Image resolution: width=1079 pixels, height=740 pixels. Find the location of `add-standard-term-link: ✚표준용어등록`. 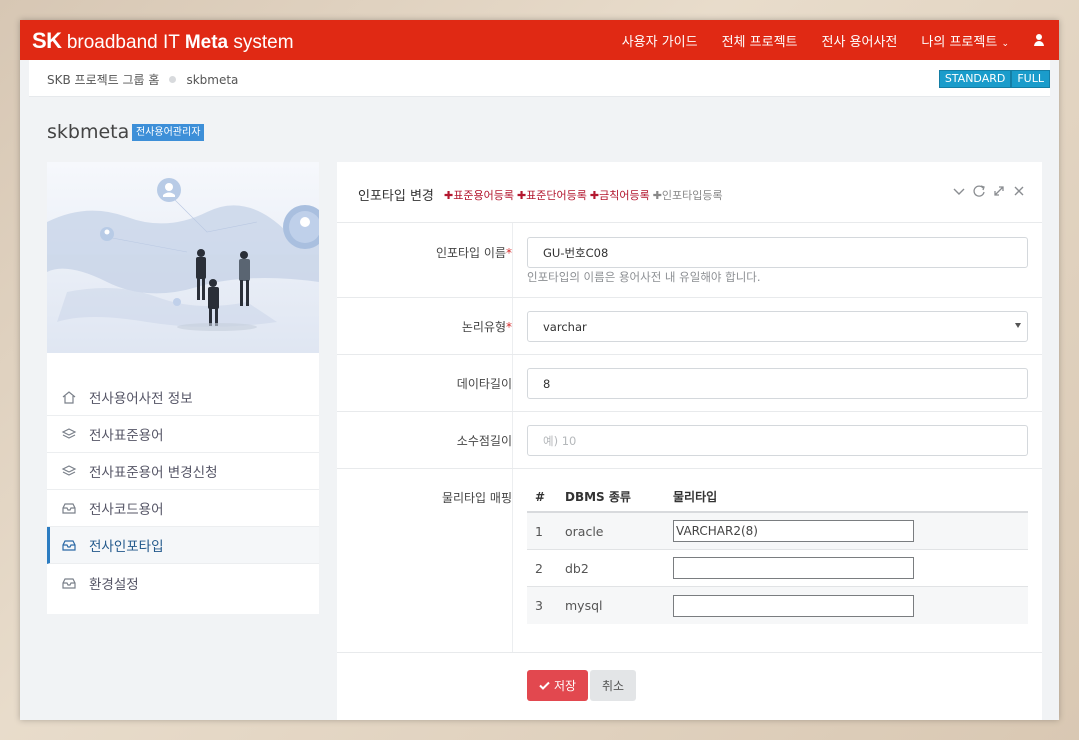

add-standard-term-link: ✚표준용어등록 is located at coordinates (479, 195).